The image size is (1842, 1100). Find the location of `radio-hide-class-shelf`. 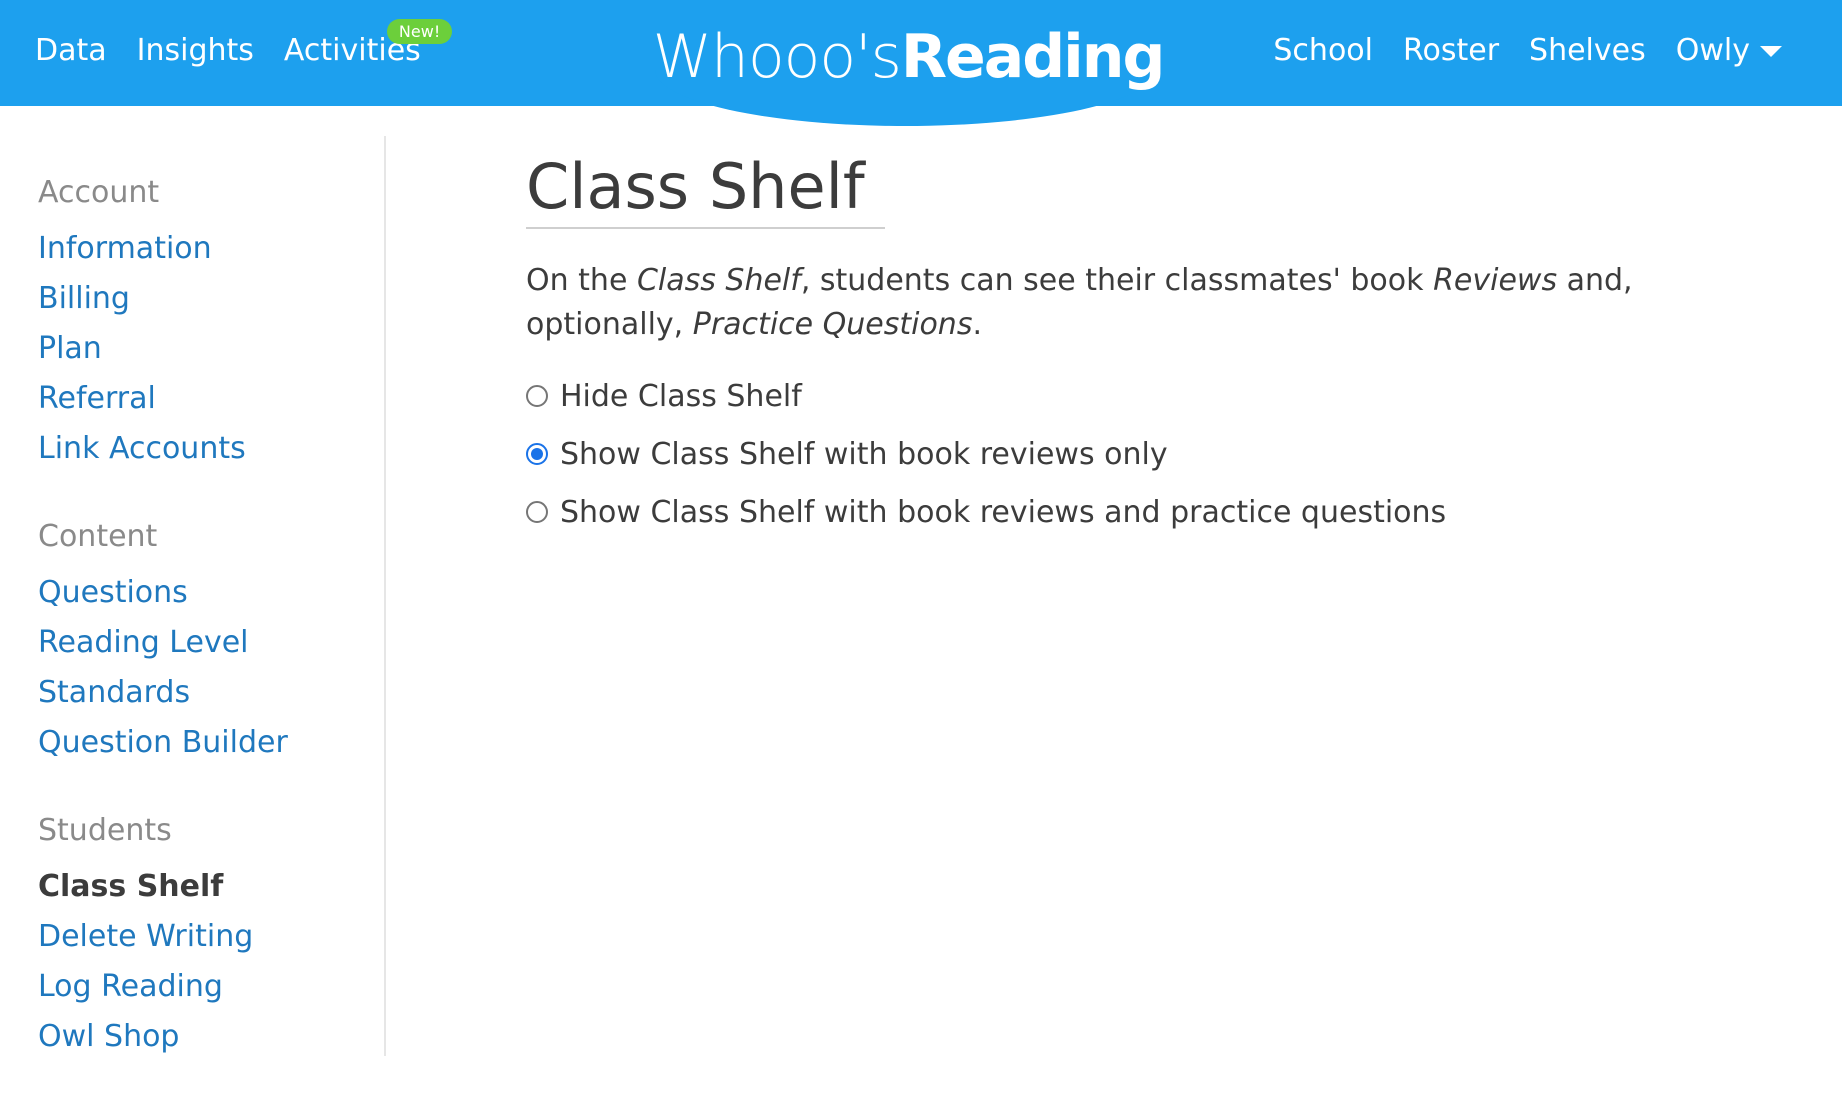

radio-hide-class-shelf is located at coordinates (537, 396).